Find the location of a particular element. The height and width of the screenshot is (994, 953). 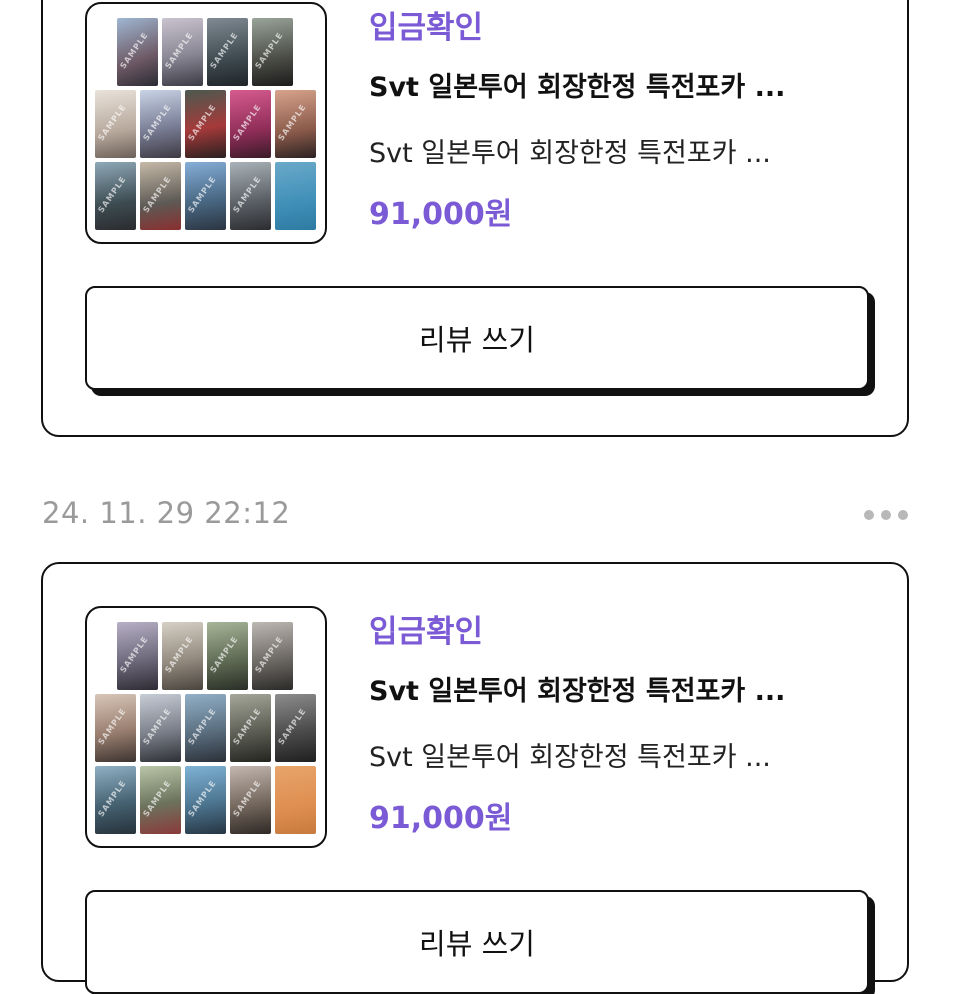

more-horizontal-icon is located at coordinates (886, 515).